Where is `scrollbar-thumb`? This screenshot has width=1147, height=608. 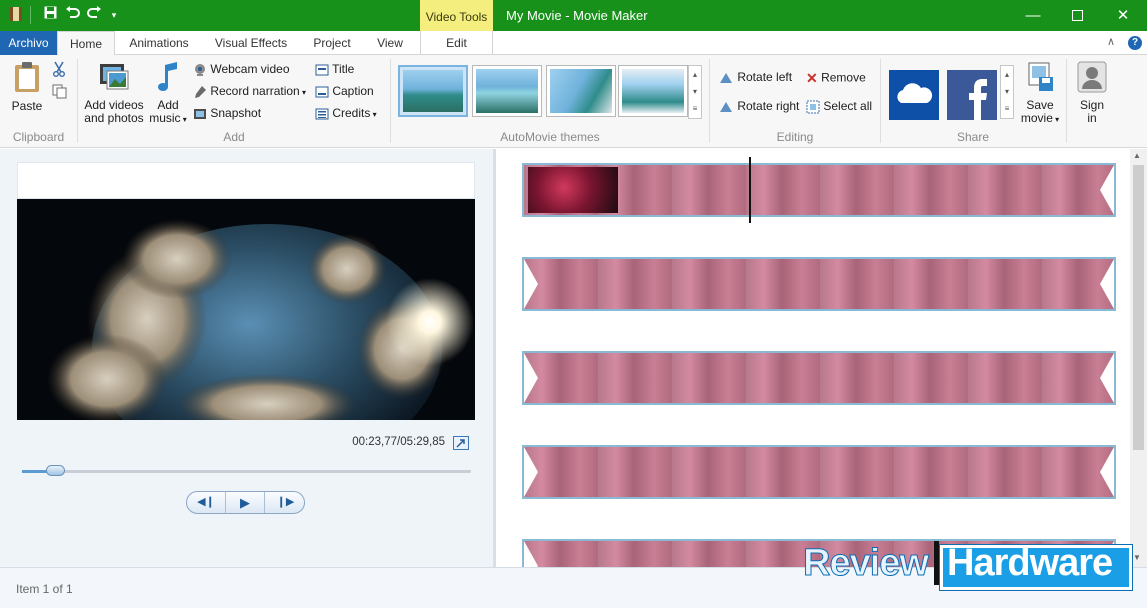
scrollbar-thumb is located at coordinates (1138, 307).